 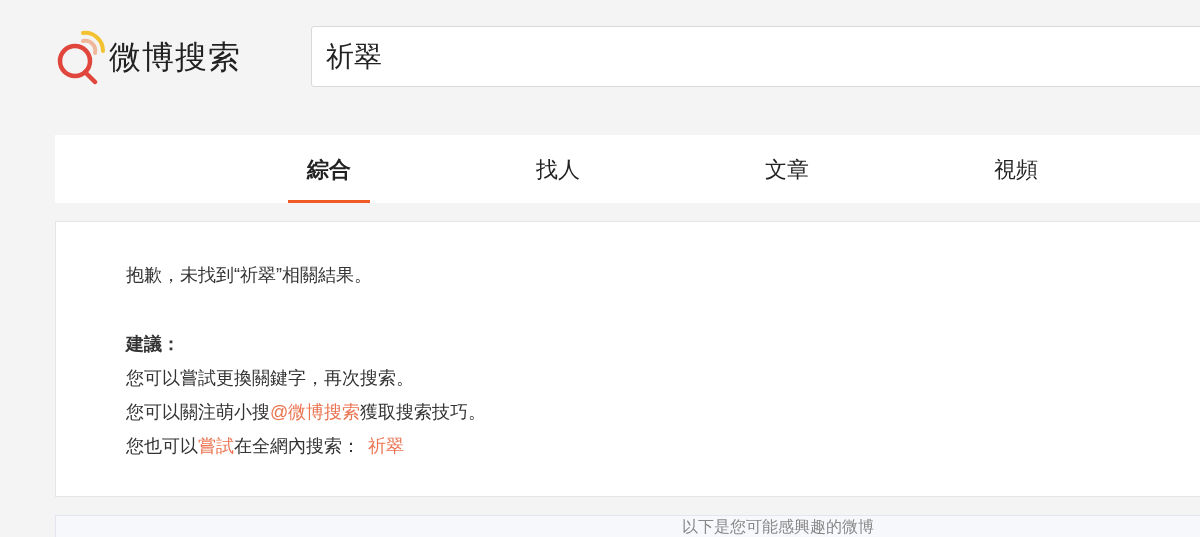 What do you see at coordinates (1016, 169) in the screenshot?
I see `tab: 視頻` at bounding box center [1016, 169].